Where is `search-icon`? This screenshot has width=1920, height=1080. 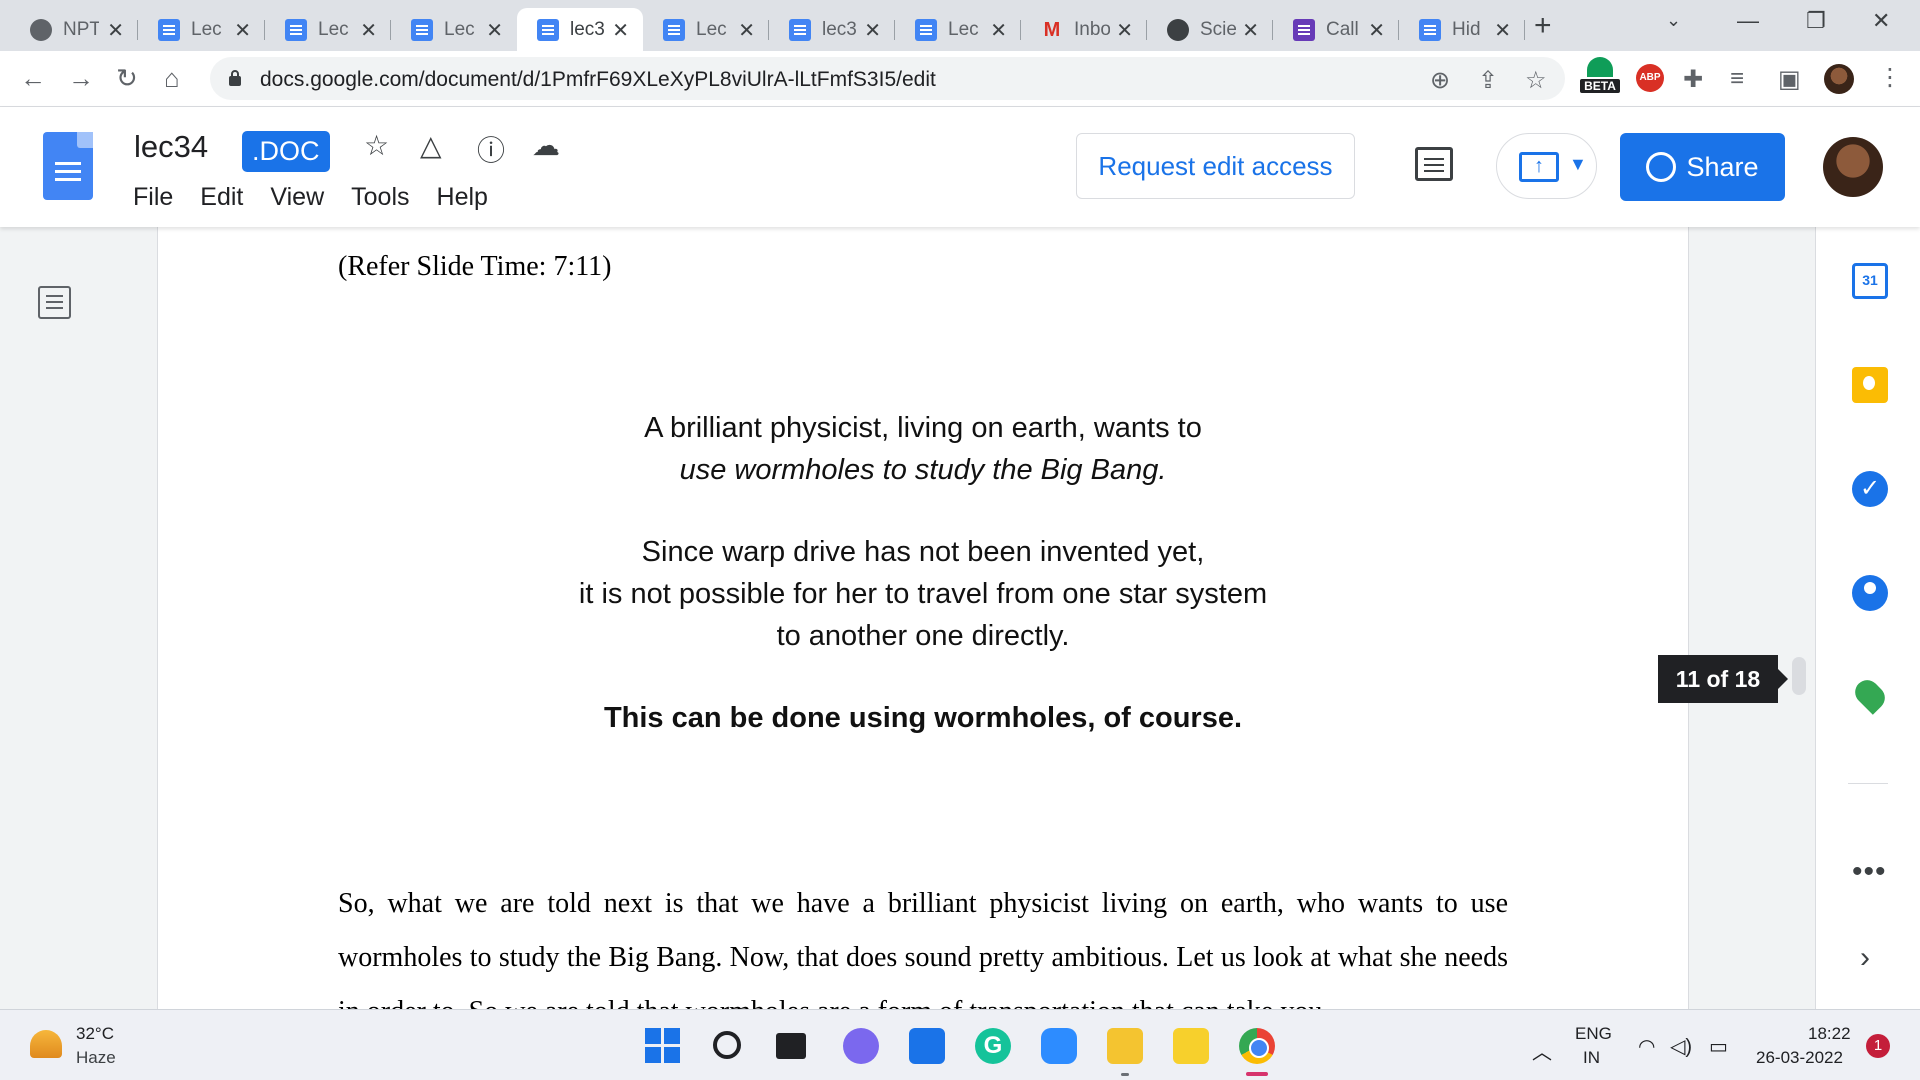 search-icon is located at coordinates (727, 1045).